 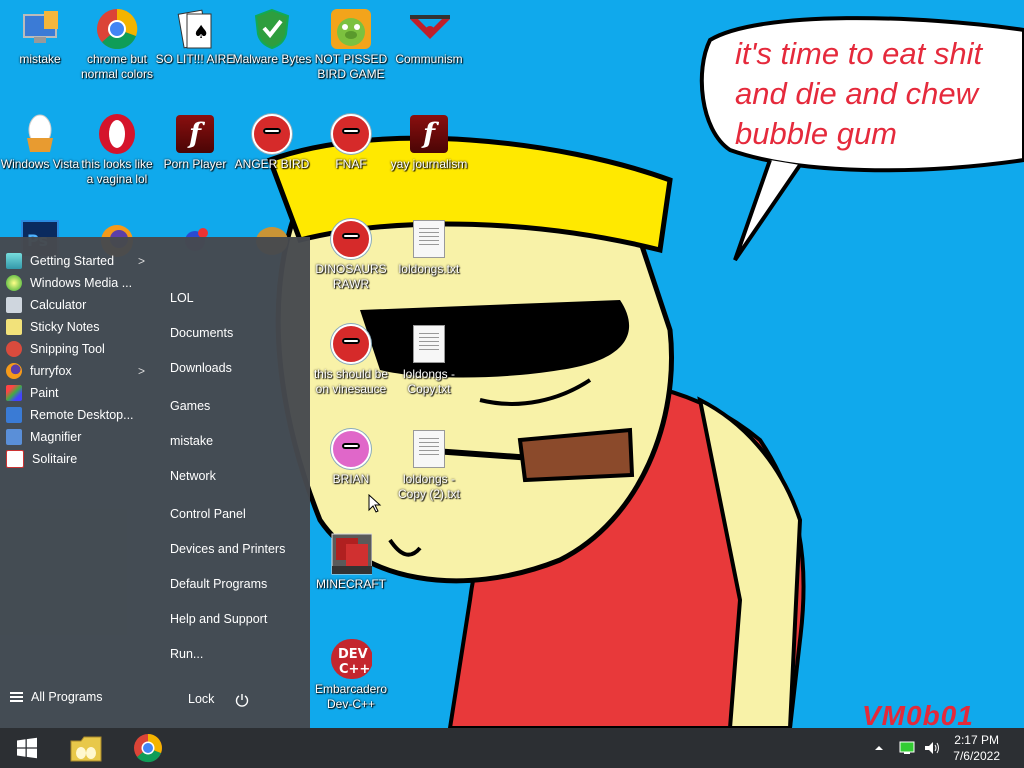 I want to click on start-link-help-support: Help and Support, so click(x=218, y=619).